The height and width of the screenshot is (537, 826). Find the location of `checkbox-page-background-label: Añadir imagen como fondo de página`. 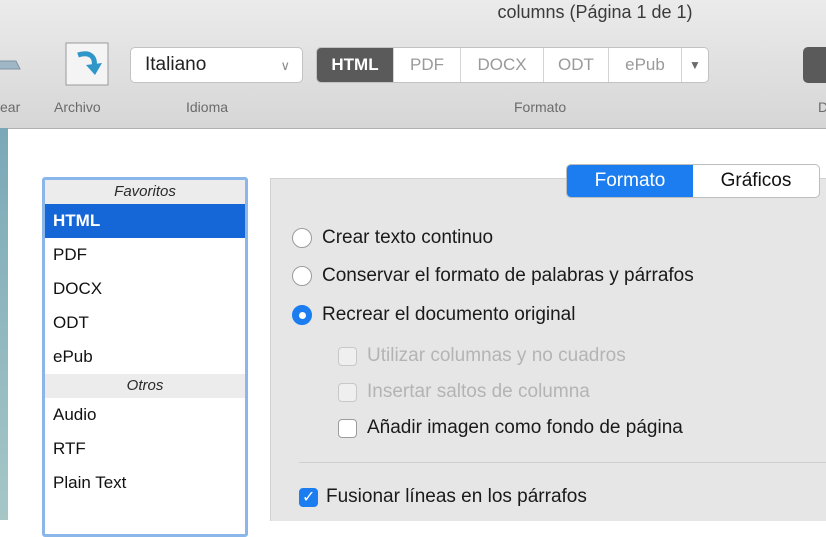

checkbox-page-background-label: Añadir imagen como fondo de página is located at coordinates (525, 427).